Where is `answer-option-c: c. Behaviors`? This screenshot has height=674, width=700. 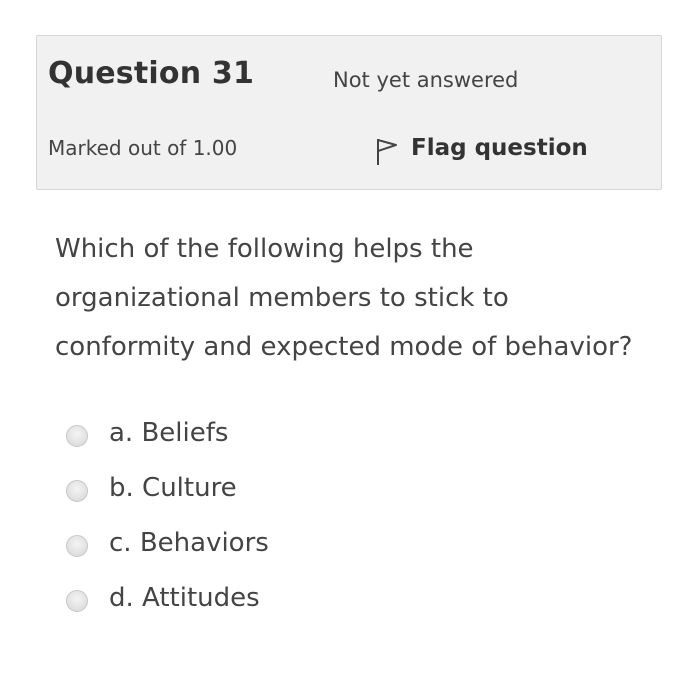 answer-option-c: c. Behaviors is located at coordinates (167, 542).